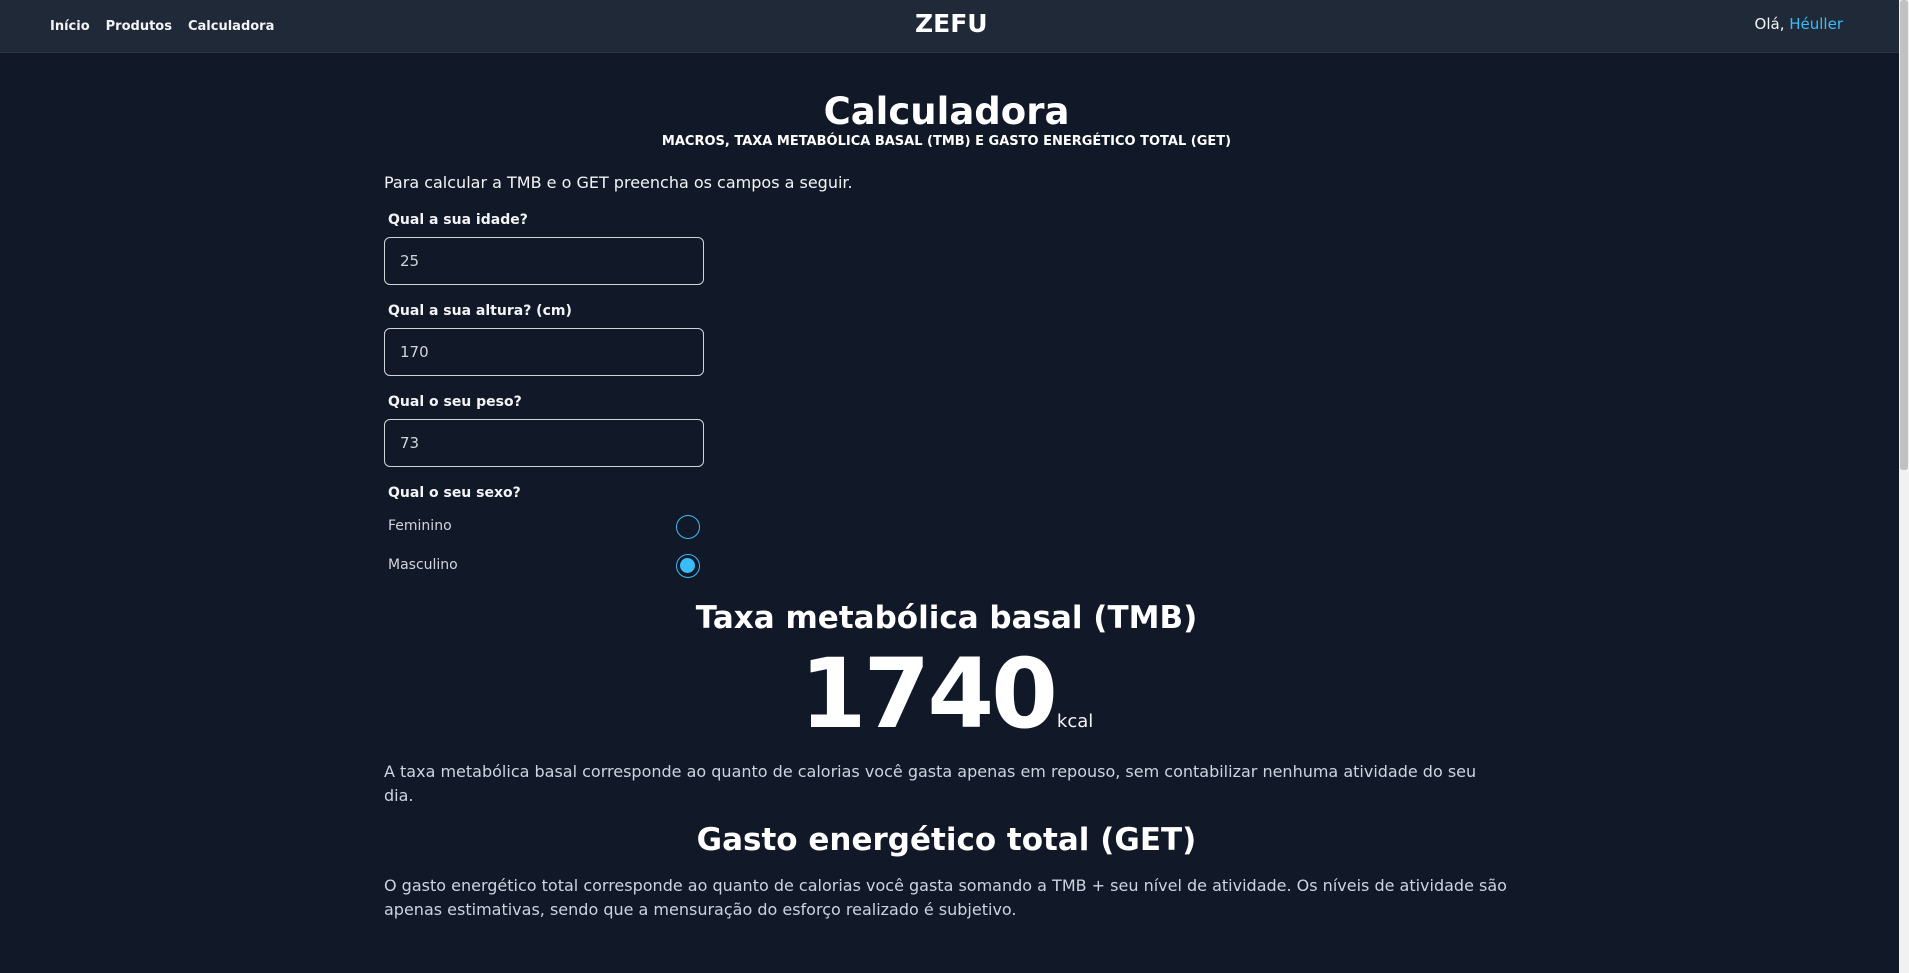  What do you see at coordinates (946, 111) in the screenshot?
I see `page-title: Calculadora` at bounding box center [946, 111].